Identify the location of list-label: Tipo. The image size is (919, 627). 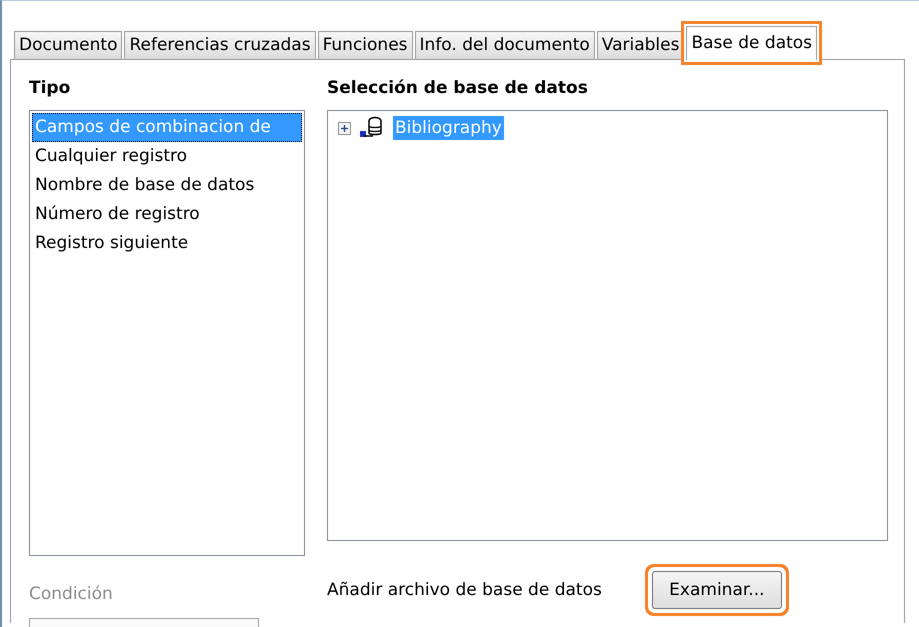
(50, 89).